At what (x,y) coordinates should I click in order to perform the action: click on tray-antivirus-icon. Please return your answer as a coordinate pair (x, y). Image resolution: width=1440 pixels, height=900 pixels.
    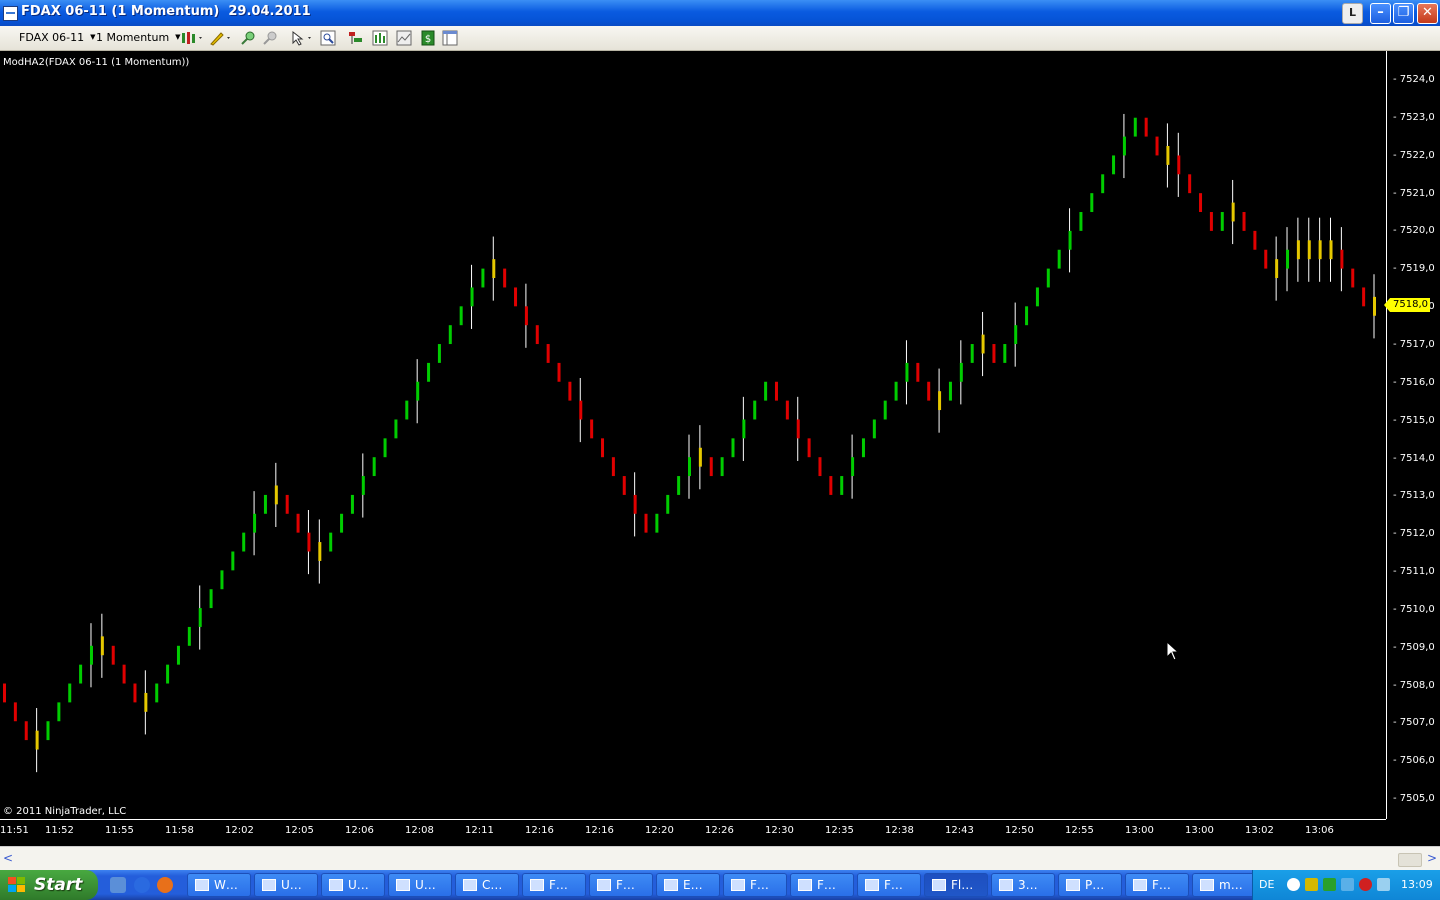
    Looking at the image, I should click on (1365, 884).